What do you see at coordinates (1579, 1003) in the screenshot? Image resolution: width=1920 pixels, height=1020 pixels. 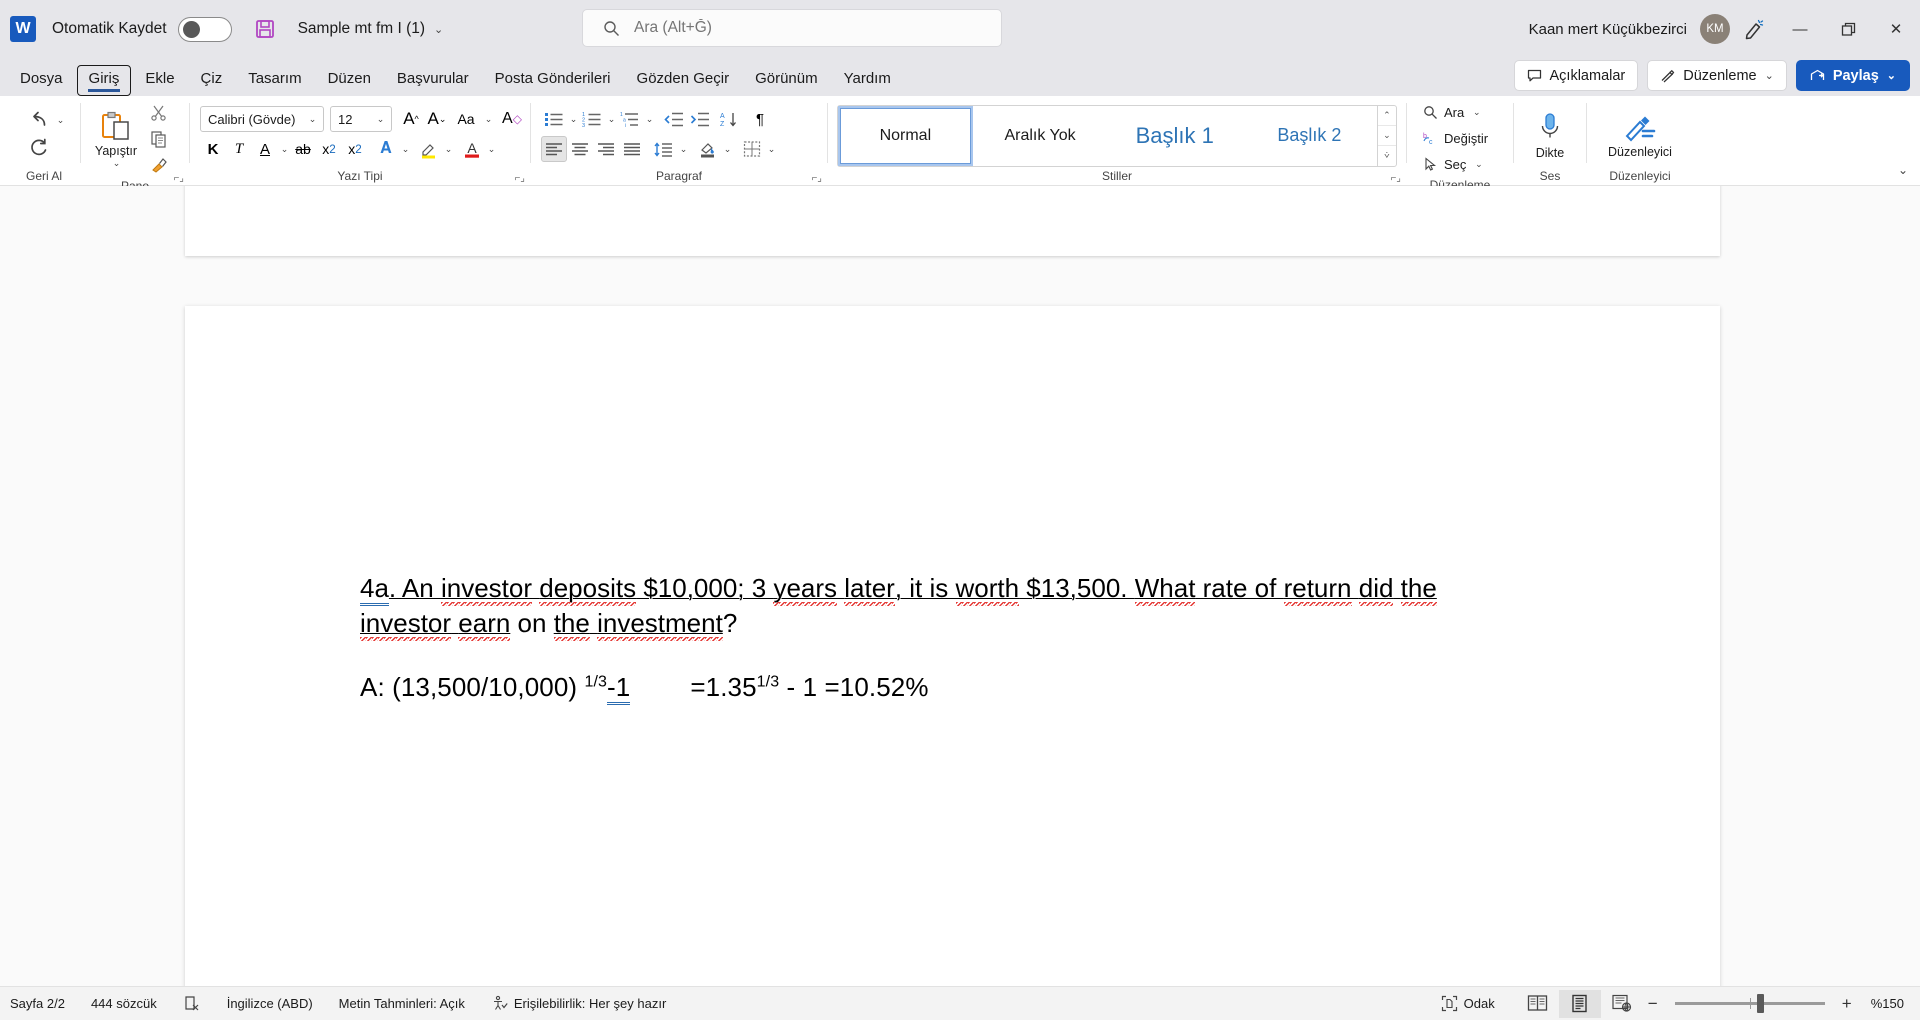 I see `print-layout-icon` at bounding box center [1579, 1003].